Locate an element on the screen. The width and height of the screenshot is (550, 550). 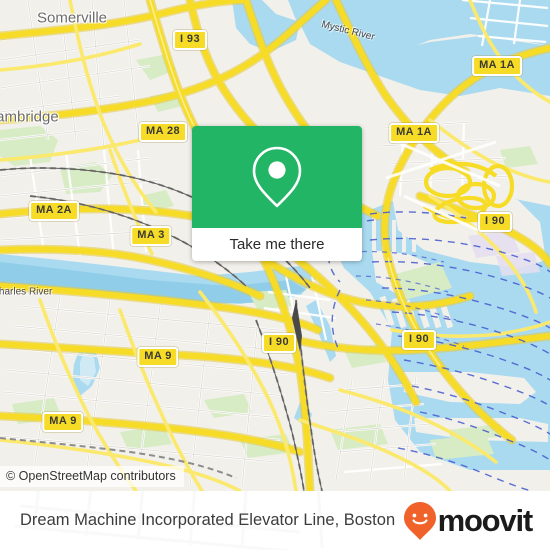
take-me-there-label: Take me there is located at coordinates (277, 244).